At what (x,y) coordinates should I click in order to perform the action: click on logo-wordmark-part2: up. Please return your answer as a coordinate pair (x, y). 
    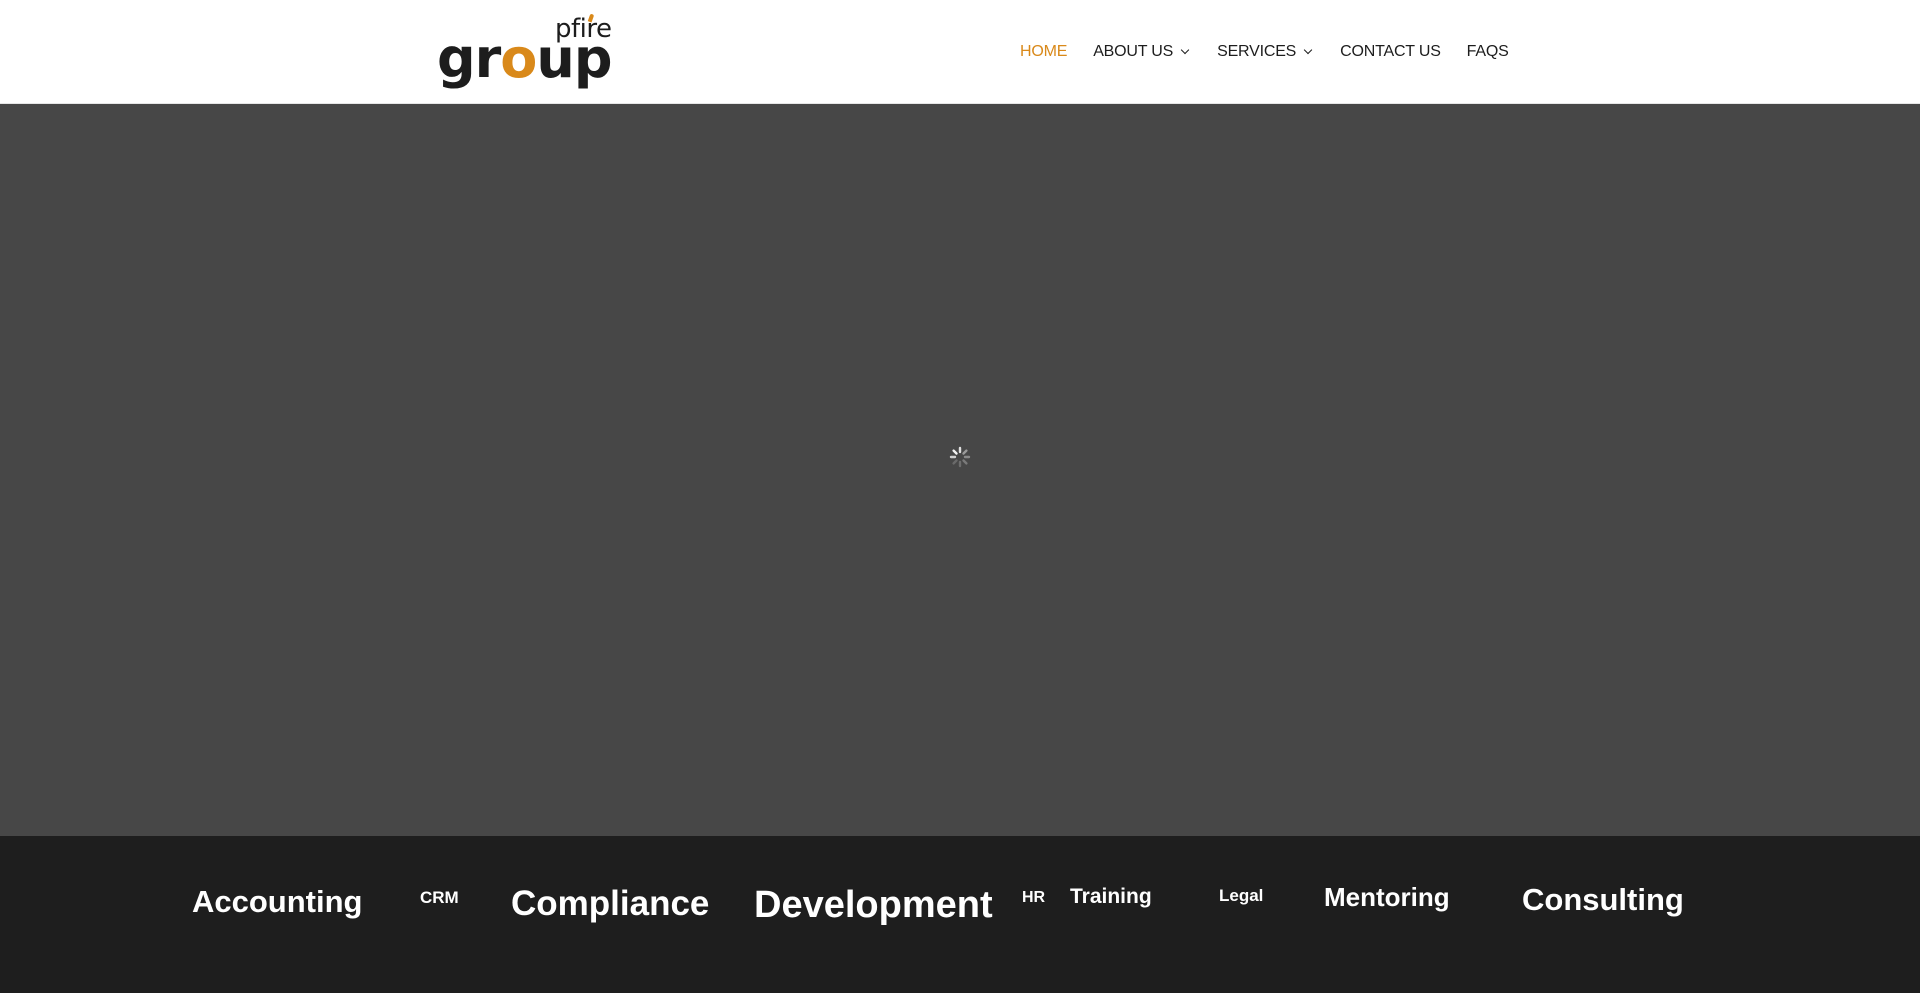
    Looking at the image, I should click on (574, 58).